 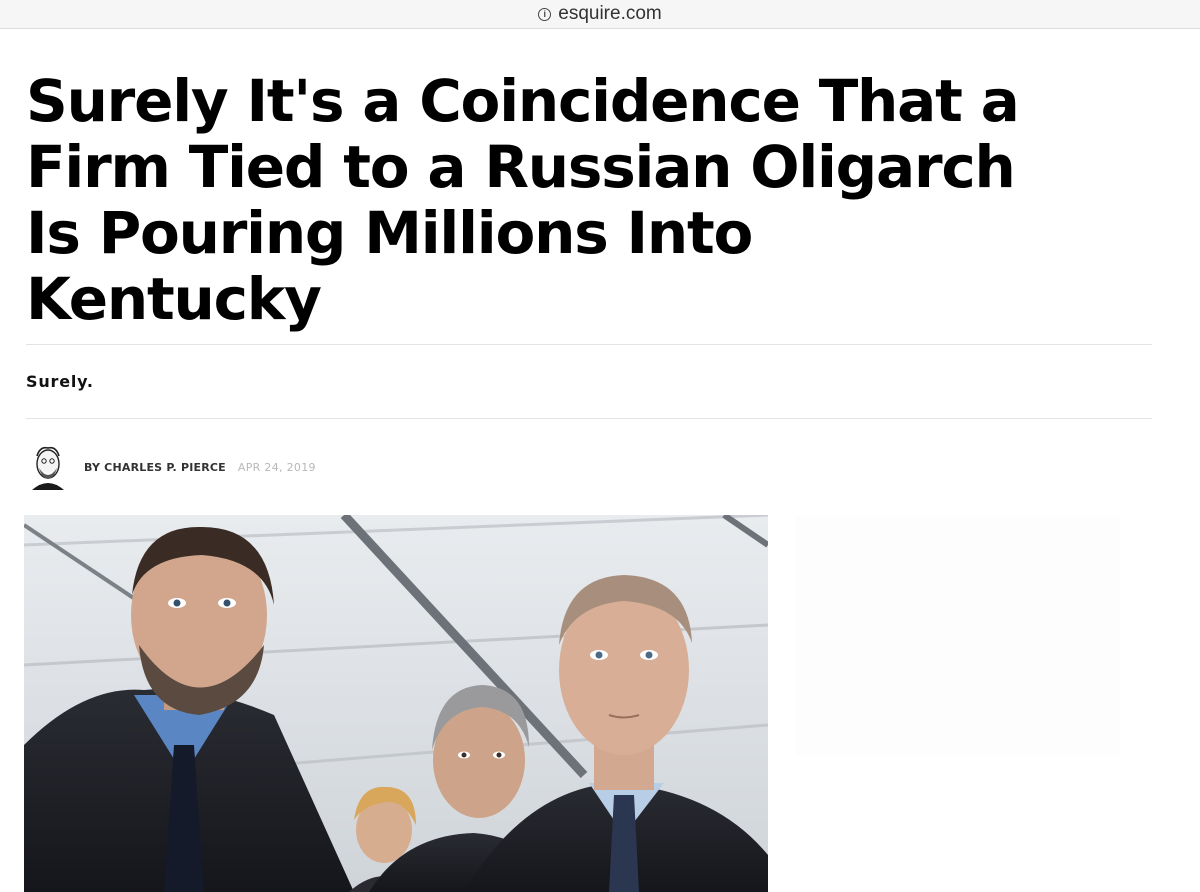 I want to click on byline-author: BY CHARLES P. PIERCE, so click(x=155, y=467).